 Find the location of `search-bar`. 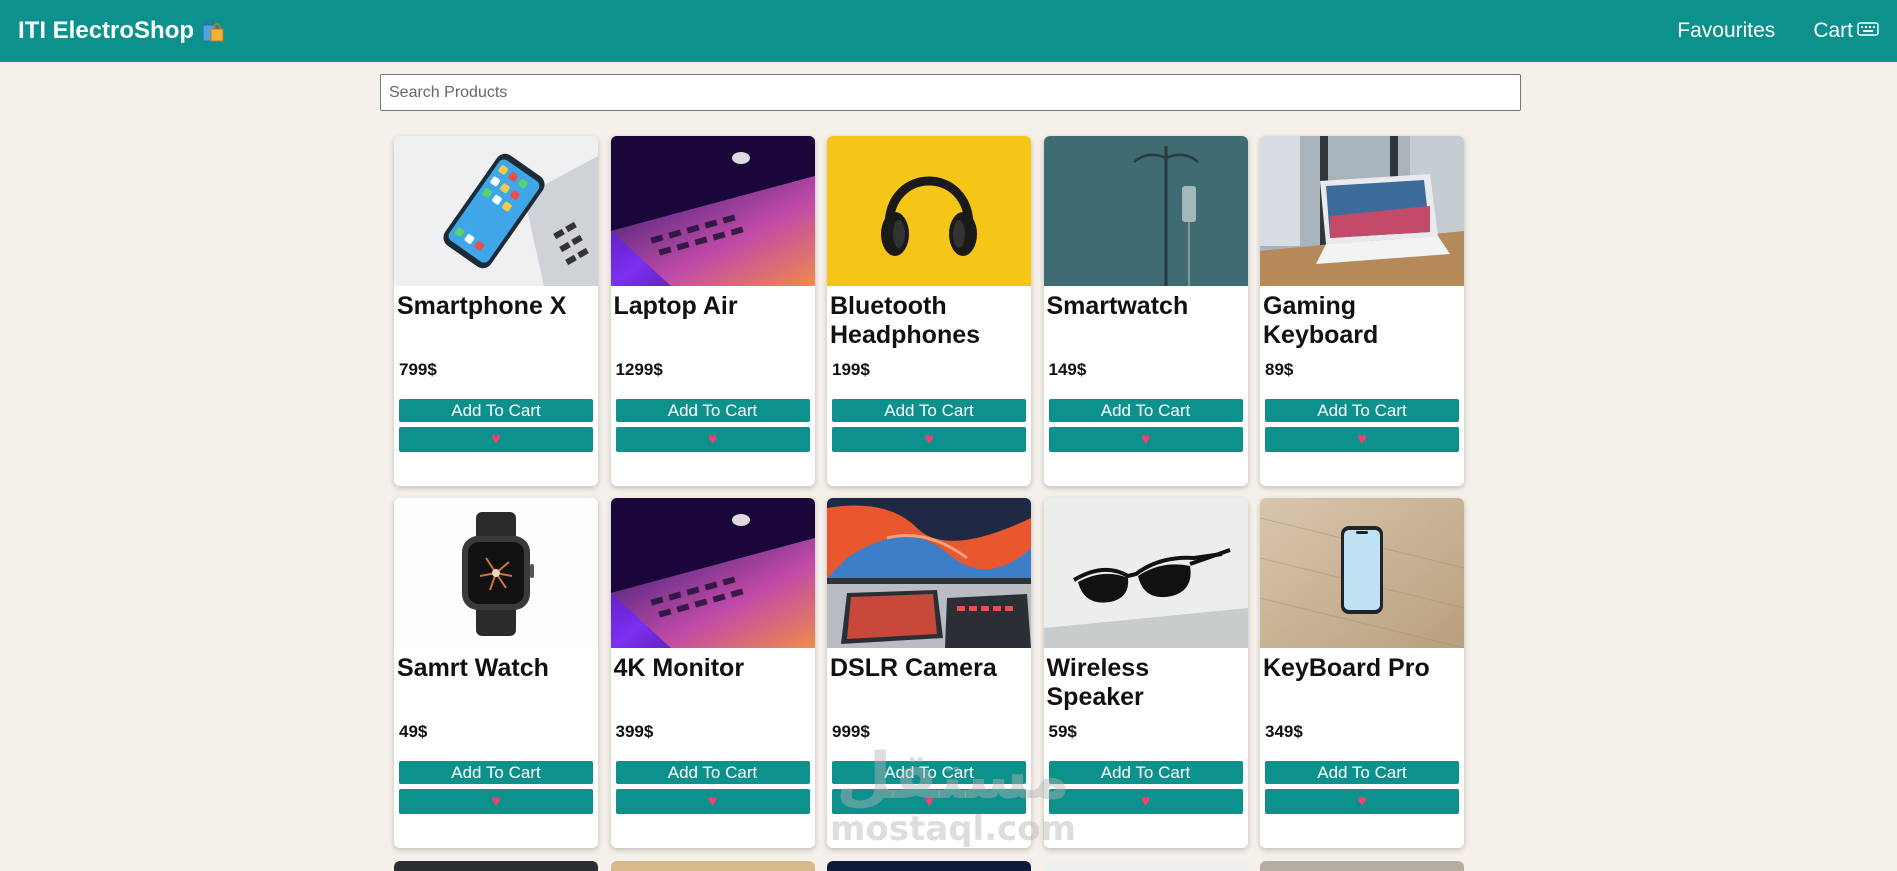

search-bar is located at coordinates (950, 92).